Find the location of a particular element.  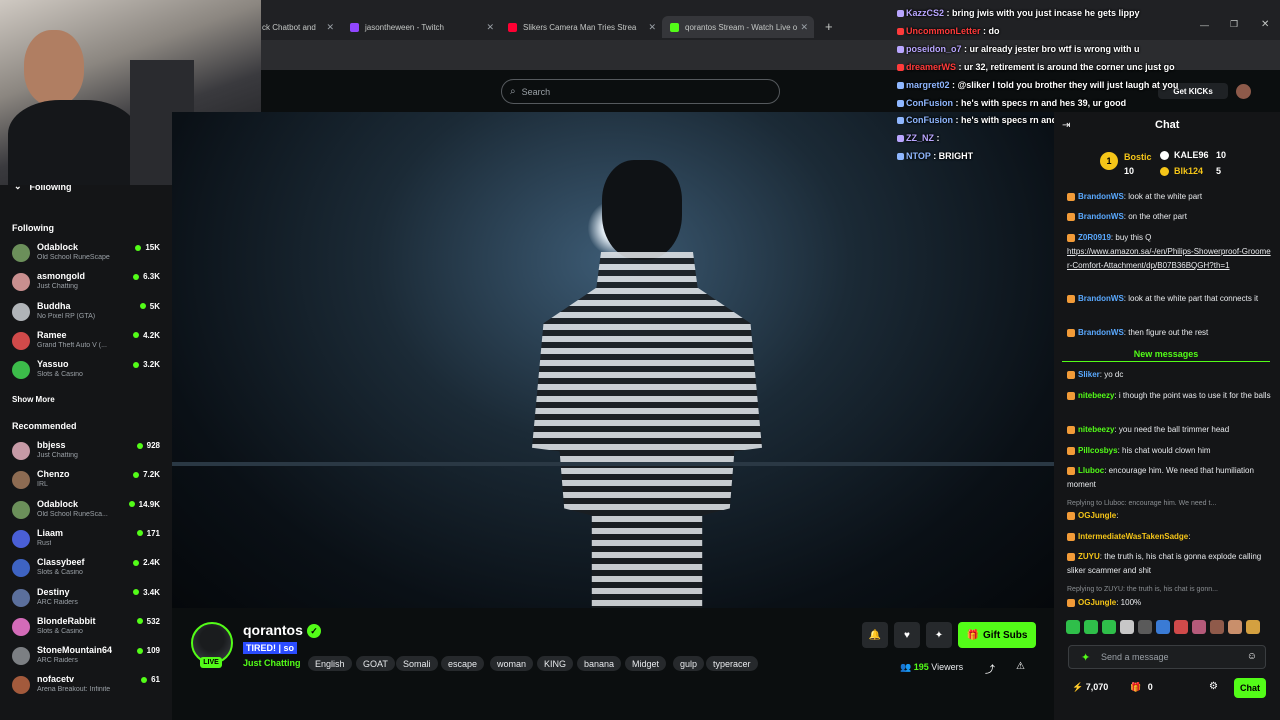

browser-tab-1: ck Chatbot and ✕ is located at coordinates (298, 27).